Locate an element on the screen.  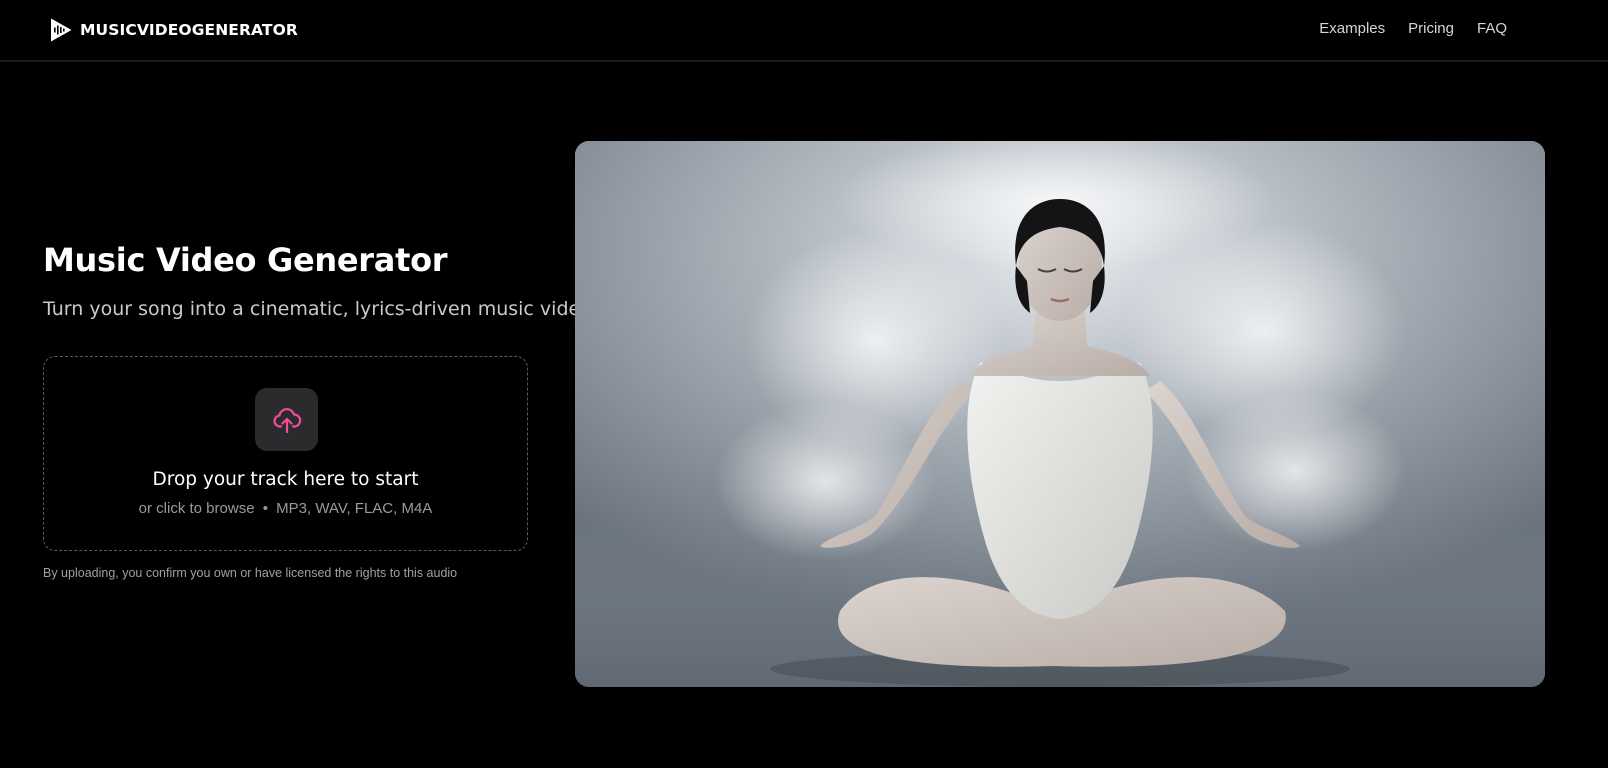
dropzone-title: Drop your track here to start is located at coordinates (285, 479).